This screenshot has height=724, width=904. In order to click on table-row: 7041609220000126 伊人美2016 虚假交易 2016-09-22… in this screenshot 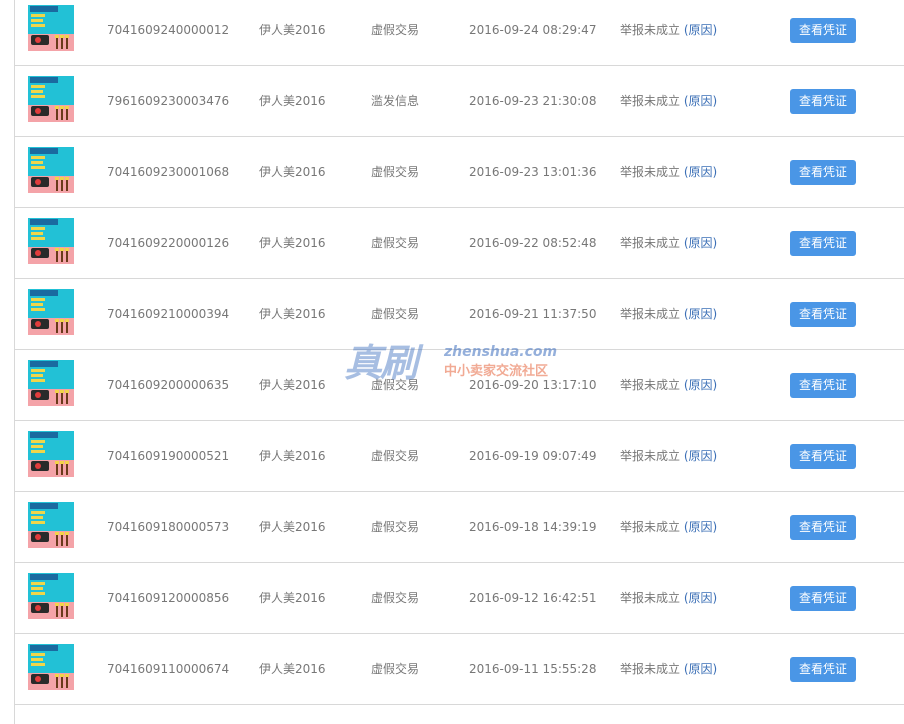, I will do `click(459, 243)`.